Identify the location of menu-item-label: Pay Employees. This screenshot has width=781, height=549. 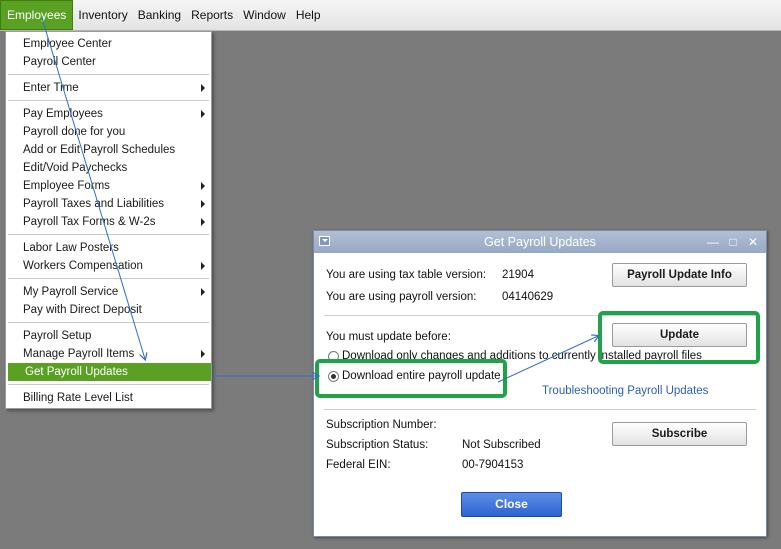
(63, 114).